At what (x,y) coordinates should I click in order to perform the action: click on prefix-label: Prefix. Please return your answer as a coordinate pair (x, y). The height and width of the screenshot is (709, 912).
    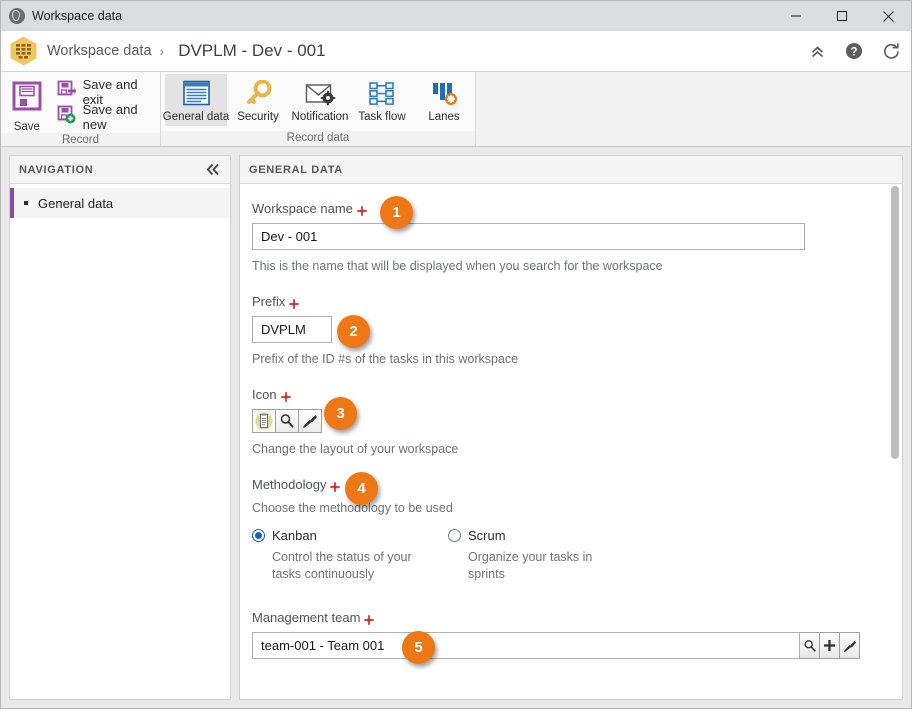
    Looking at the image, I should click on (269, 301).